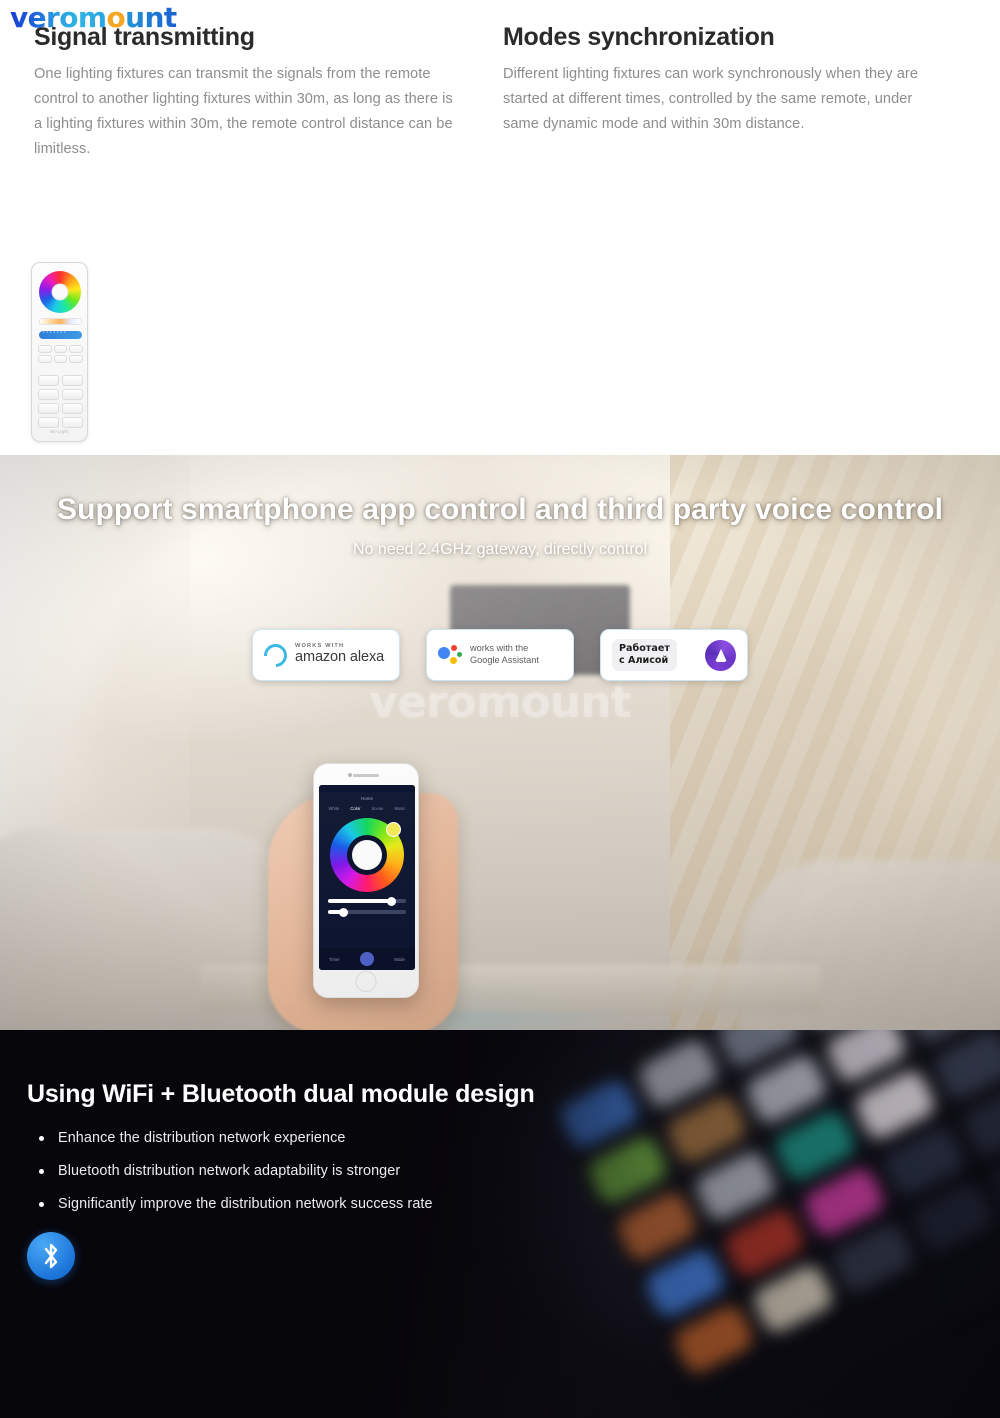 This screenshot has height=1418, width=1000. What do you see at coordinates (499, 648) in the screenshot?
I see `google-works-with-label: works with the` at bounding box center [499, 648].